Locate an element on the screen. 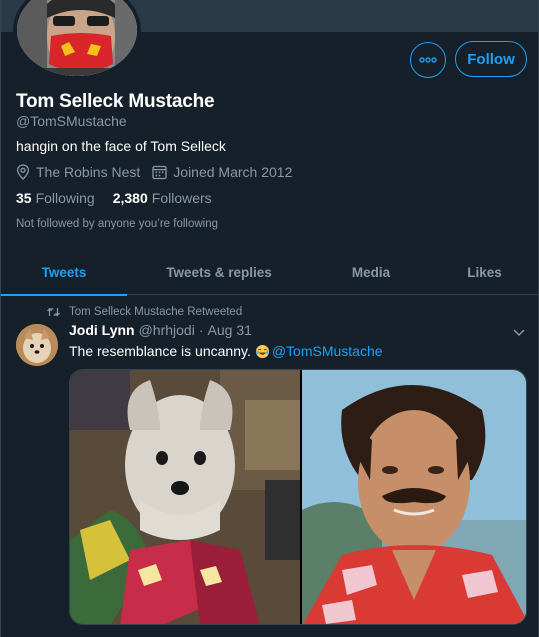 The width and height of the screenshot is (539, 637). tweet-header: Jodi Lynn @hrhjodi · Aug 31 is located at coordinates (160, 330).